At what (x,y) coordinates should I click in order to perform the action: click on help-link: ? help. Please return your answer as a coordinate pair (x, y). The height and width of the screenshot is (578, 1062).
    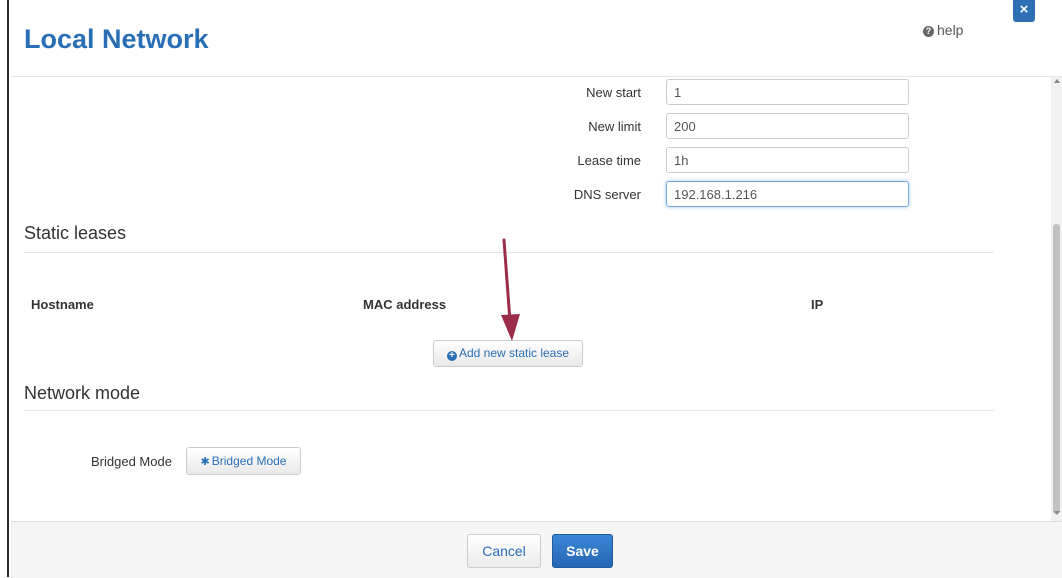
    Looking at the image, I should click on (943, 30).